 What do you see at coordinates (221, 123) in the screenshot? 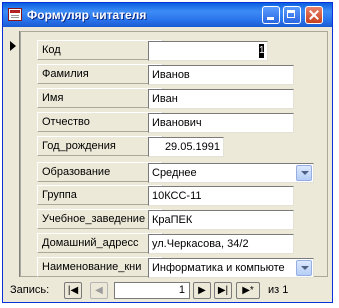
I see `otchestvo-field: Иванович` at bounding box center [221, 123].